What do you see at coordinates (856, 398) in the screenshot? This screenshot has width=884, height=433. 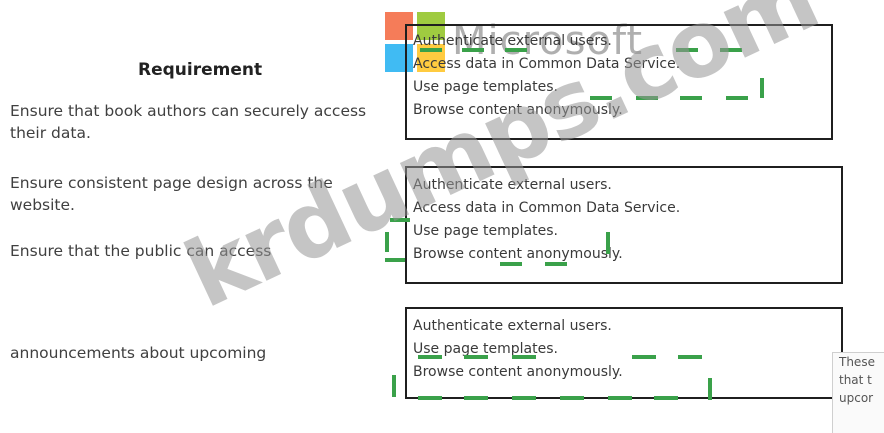 I see `side-panel-line: upcor` at bounding box center [856, 398].